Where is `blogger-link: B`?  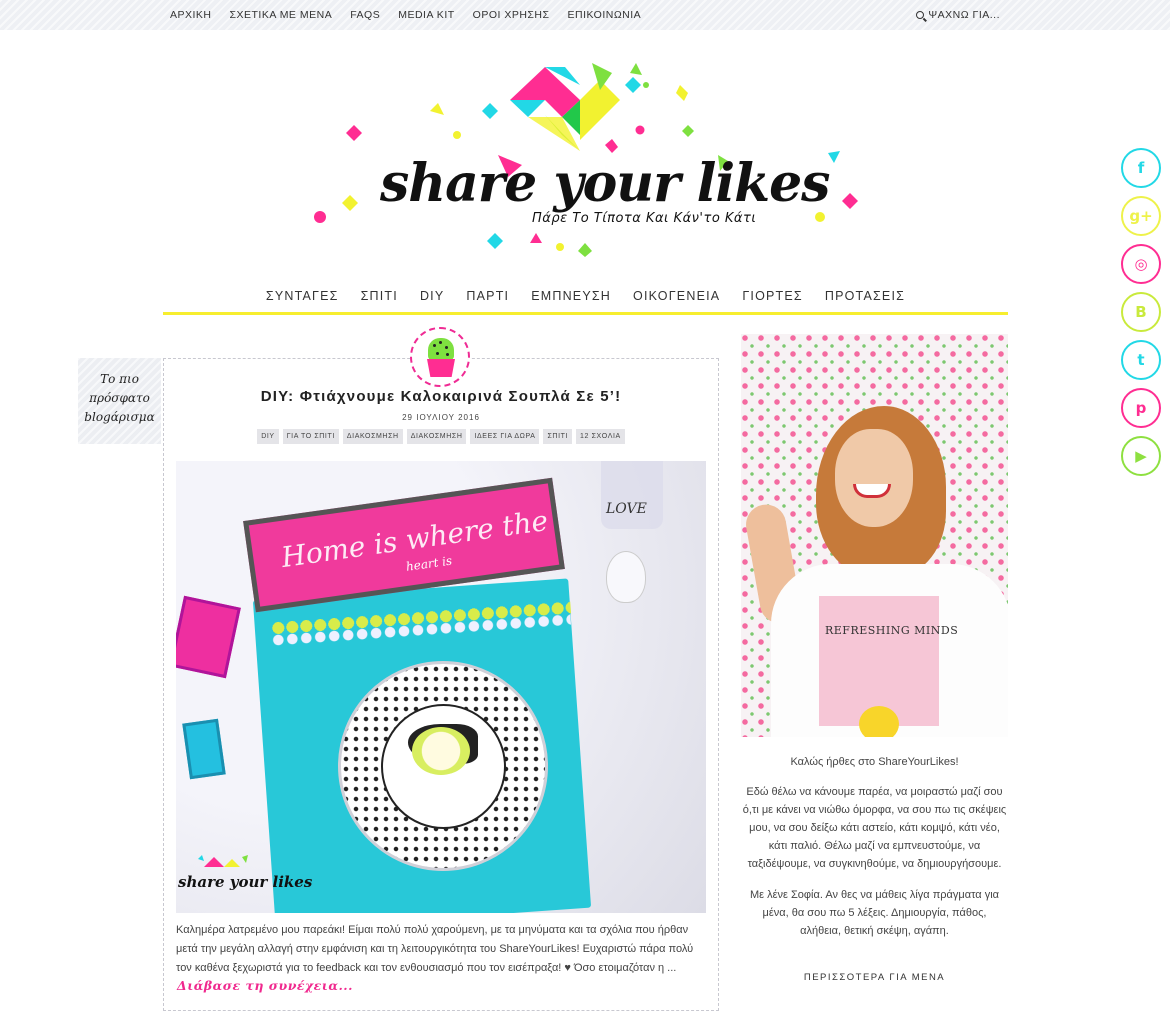
blogger-link: B is located at coordinates (1141, 312).